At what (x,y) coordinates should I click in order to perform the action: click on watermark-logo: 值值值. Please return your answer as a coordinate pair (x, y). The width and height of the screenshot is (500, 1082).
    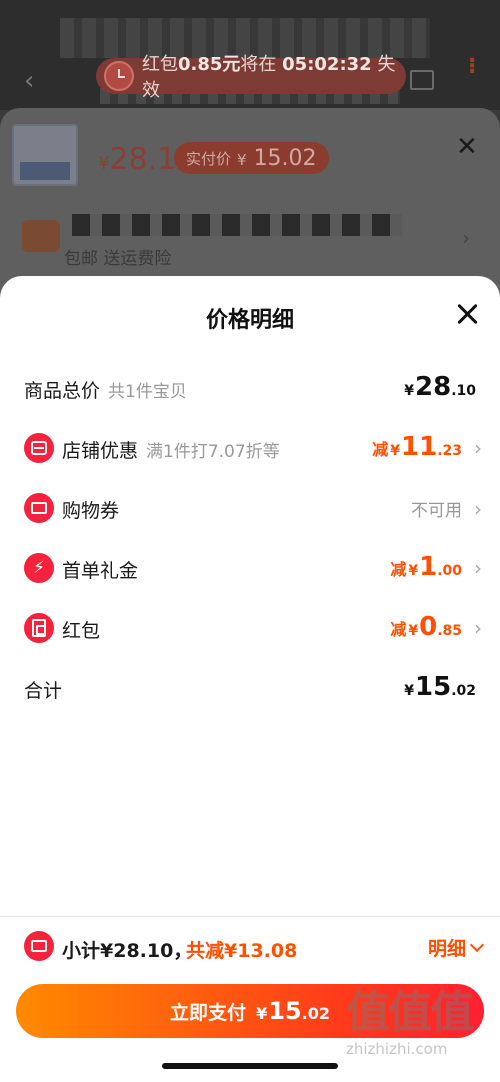
    Looking at the image, I should click on (410, 1012).